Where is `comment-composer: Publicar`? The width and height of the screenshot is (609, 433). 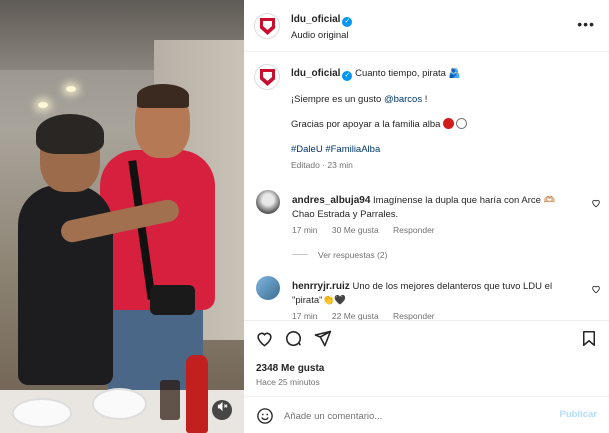 comment-composer: Publicar is located at coordinates (426, 414).